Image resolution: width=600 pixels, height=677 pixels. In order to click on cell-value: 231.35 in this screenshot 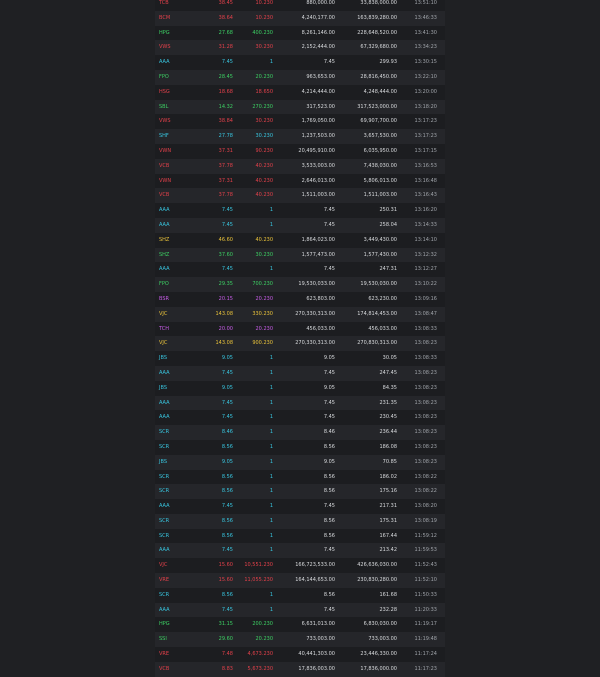, I will do `click(388, 402)`.